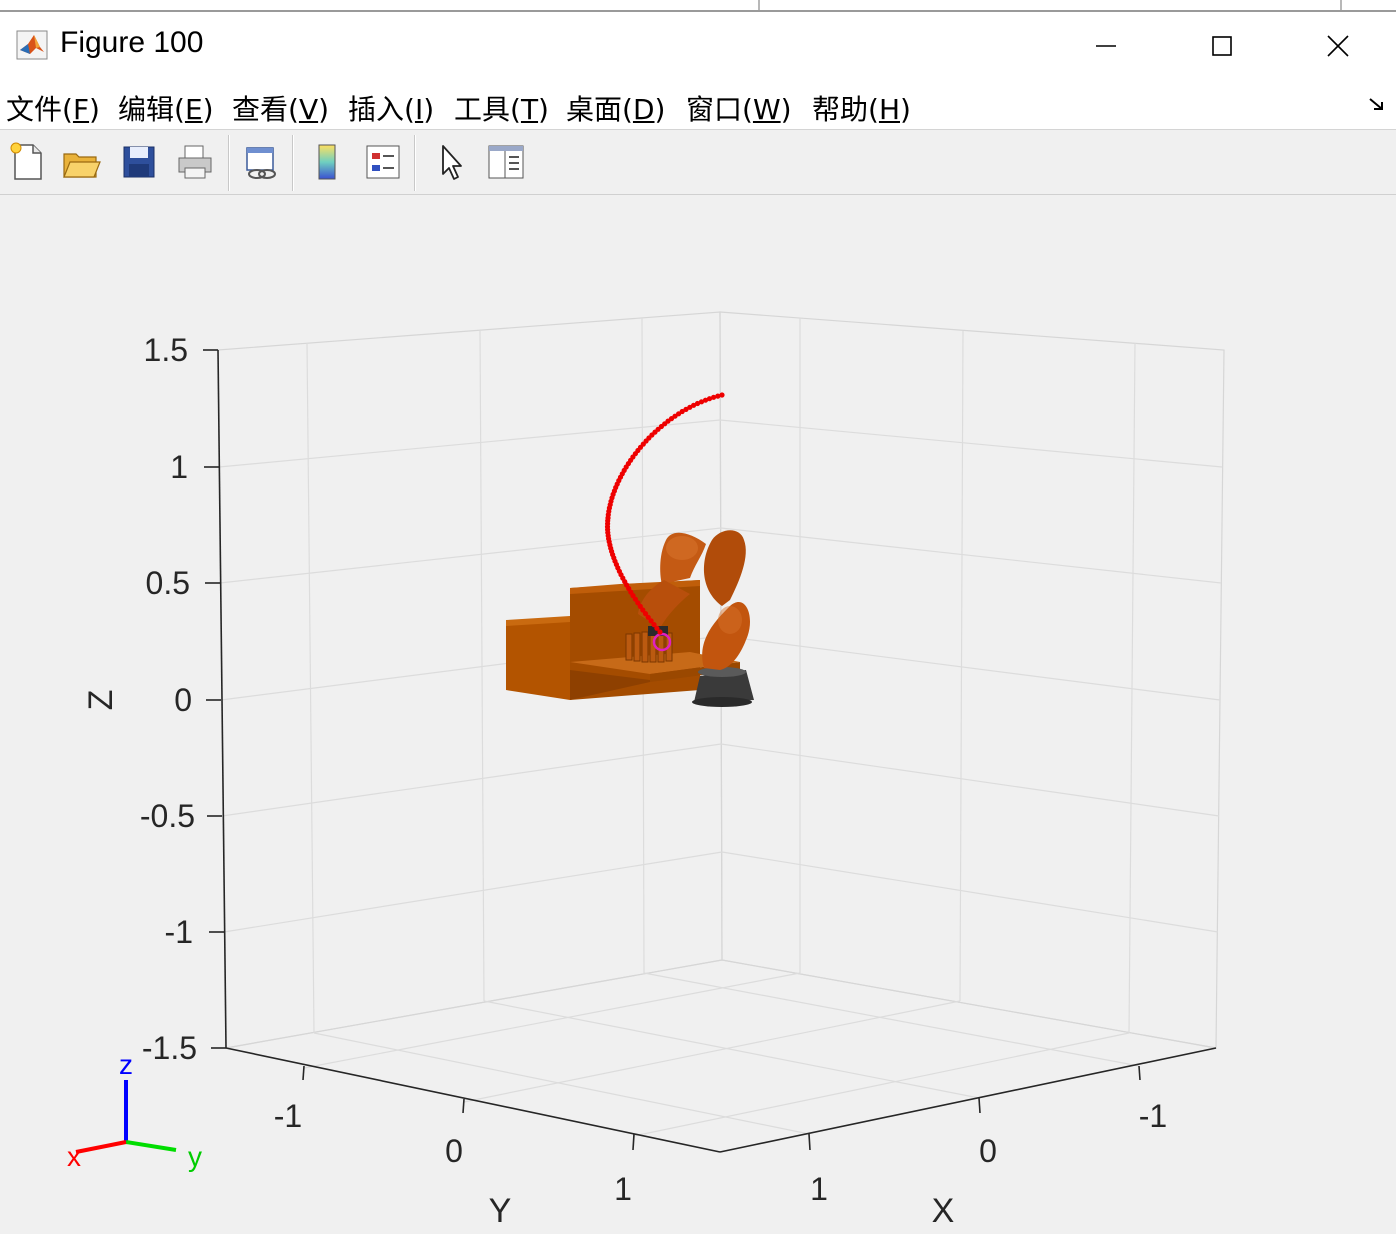 The width and height of the screenshot is (1396, 1234). I want to click on menu-insert-label: 插入(, so click(381, 109).